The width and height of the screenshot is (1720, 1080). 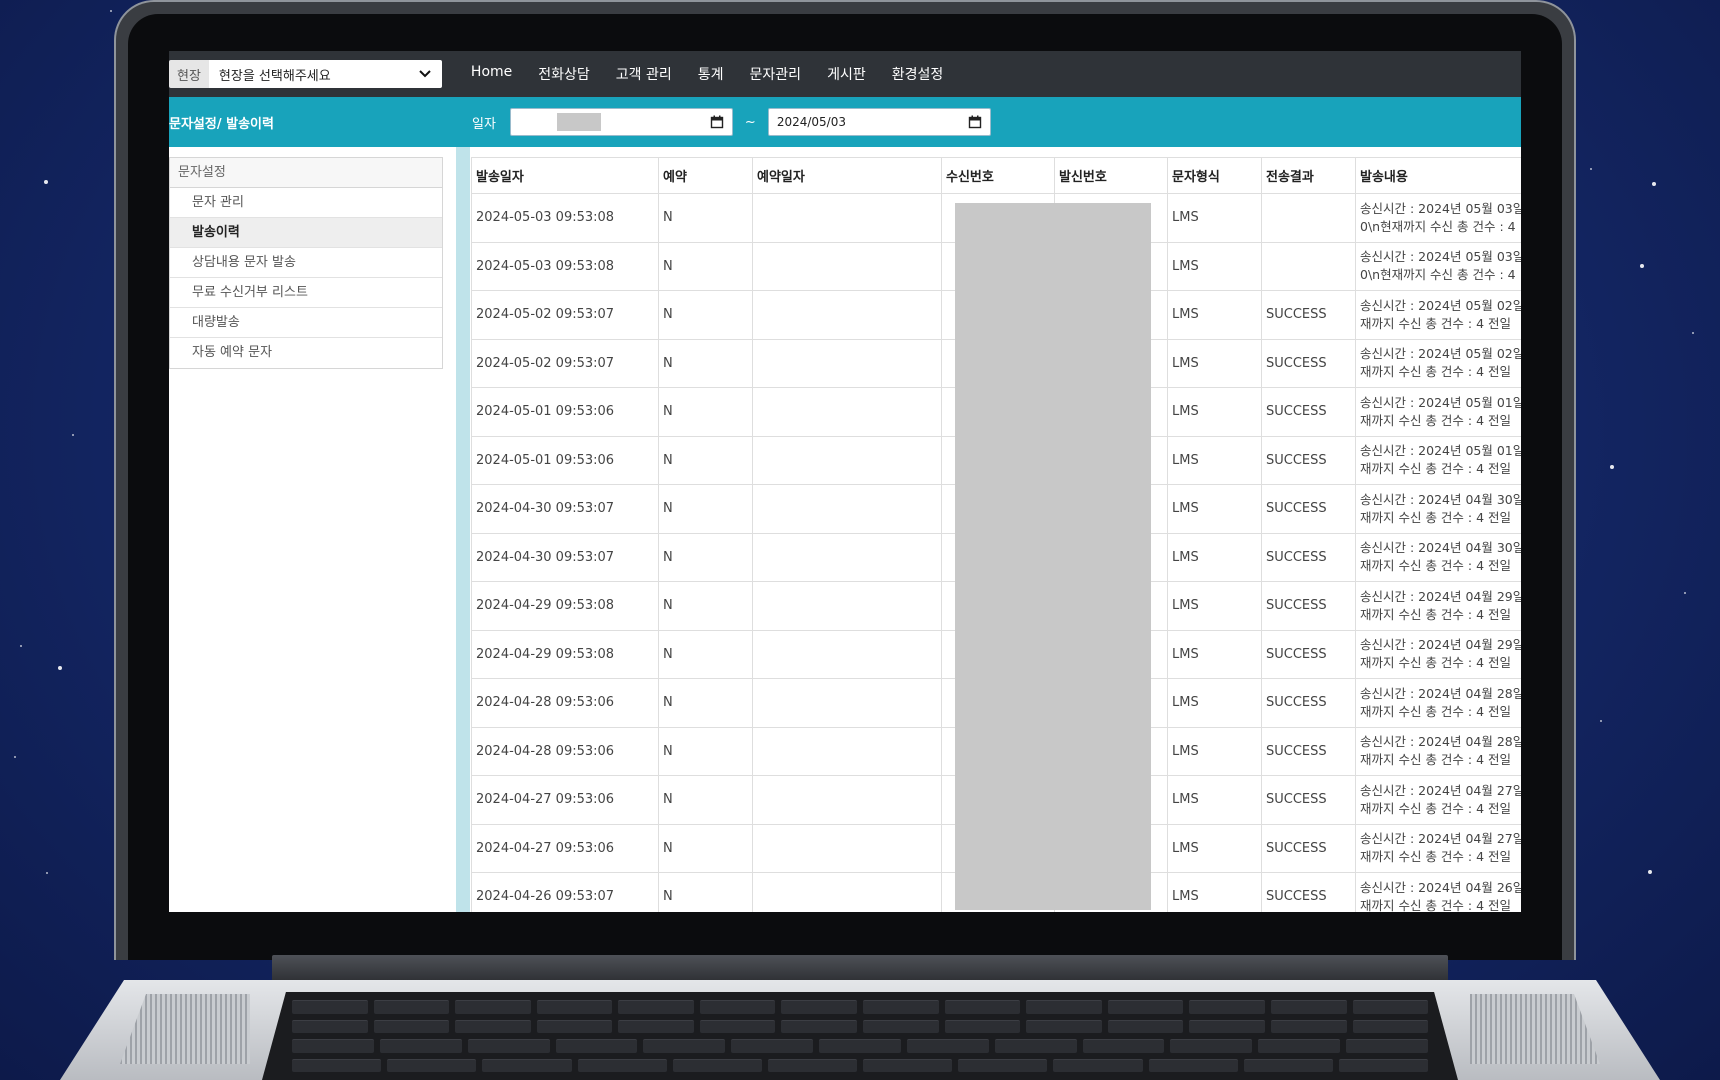 I want to click on sidebar-item-unsubscribe-list: 무료 수신거부 리스트, so click(x=306, y=293).